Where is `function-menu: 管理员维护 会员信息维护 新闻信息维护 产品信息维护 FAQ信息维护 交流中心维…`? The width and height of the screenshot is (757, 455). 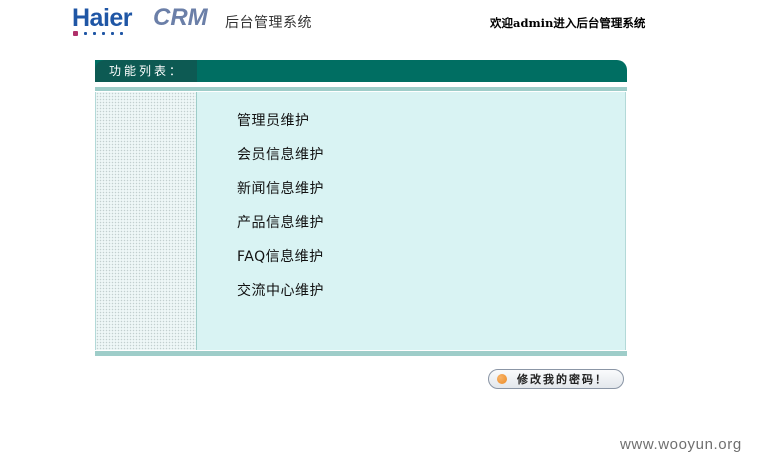
function-menu: 管理员维护 会员信息维护 新闻信息维护 产品信息维护 FAQ信息维护 交流中心维… is located at coordinates (280, 214).